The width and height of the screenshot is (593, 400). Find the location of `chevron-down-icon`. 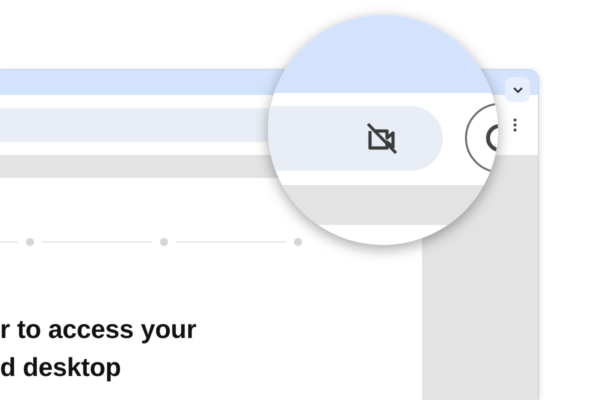

chevron-down-icon is located at coordinates (517, 89).